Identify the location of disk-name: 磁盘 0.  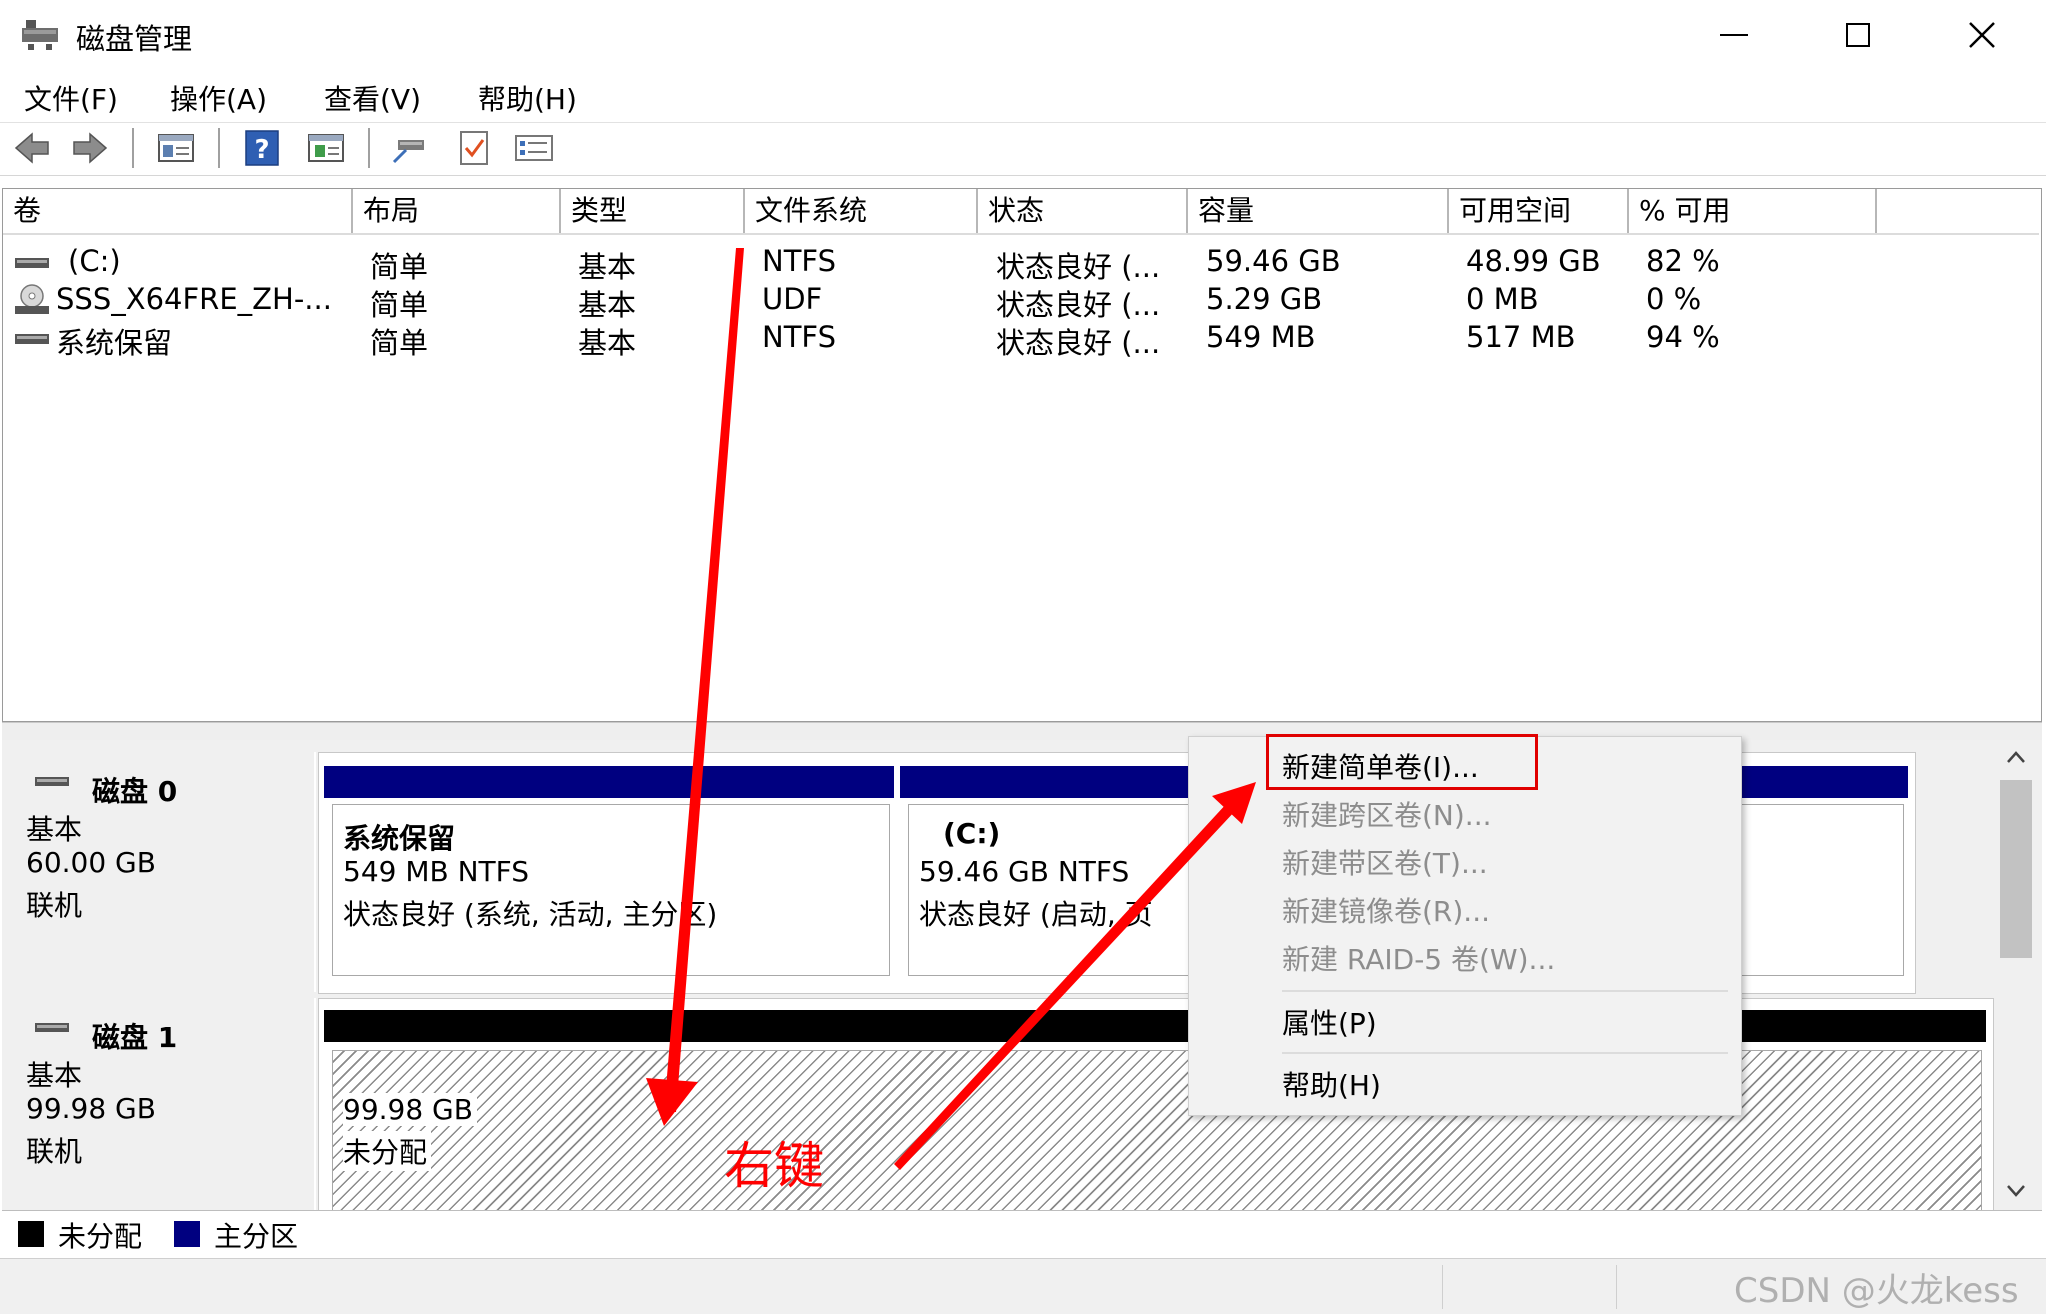
(135, 791).